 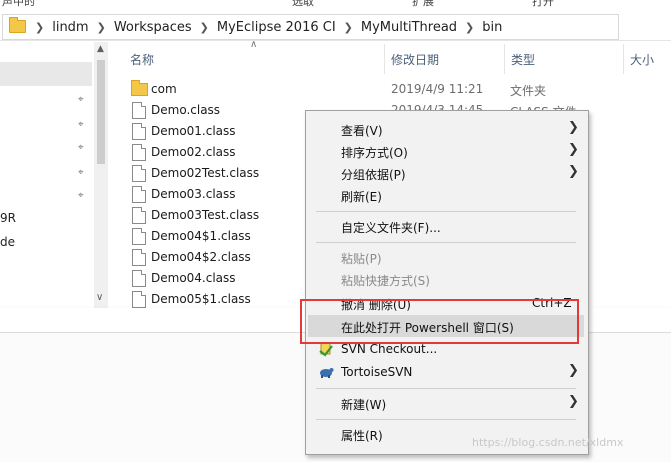 I want to click on file-name: Demo03.class, so click(x=193, y=194).